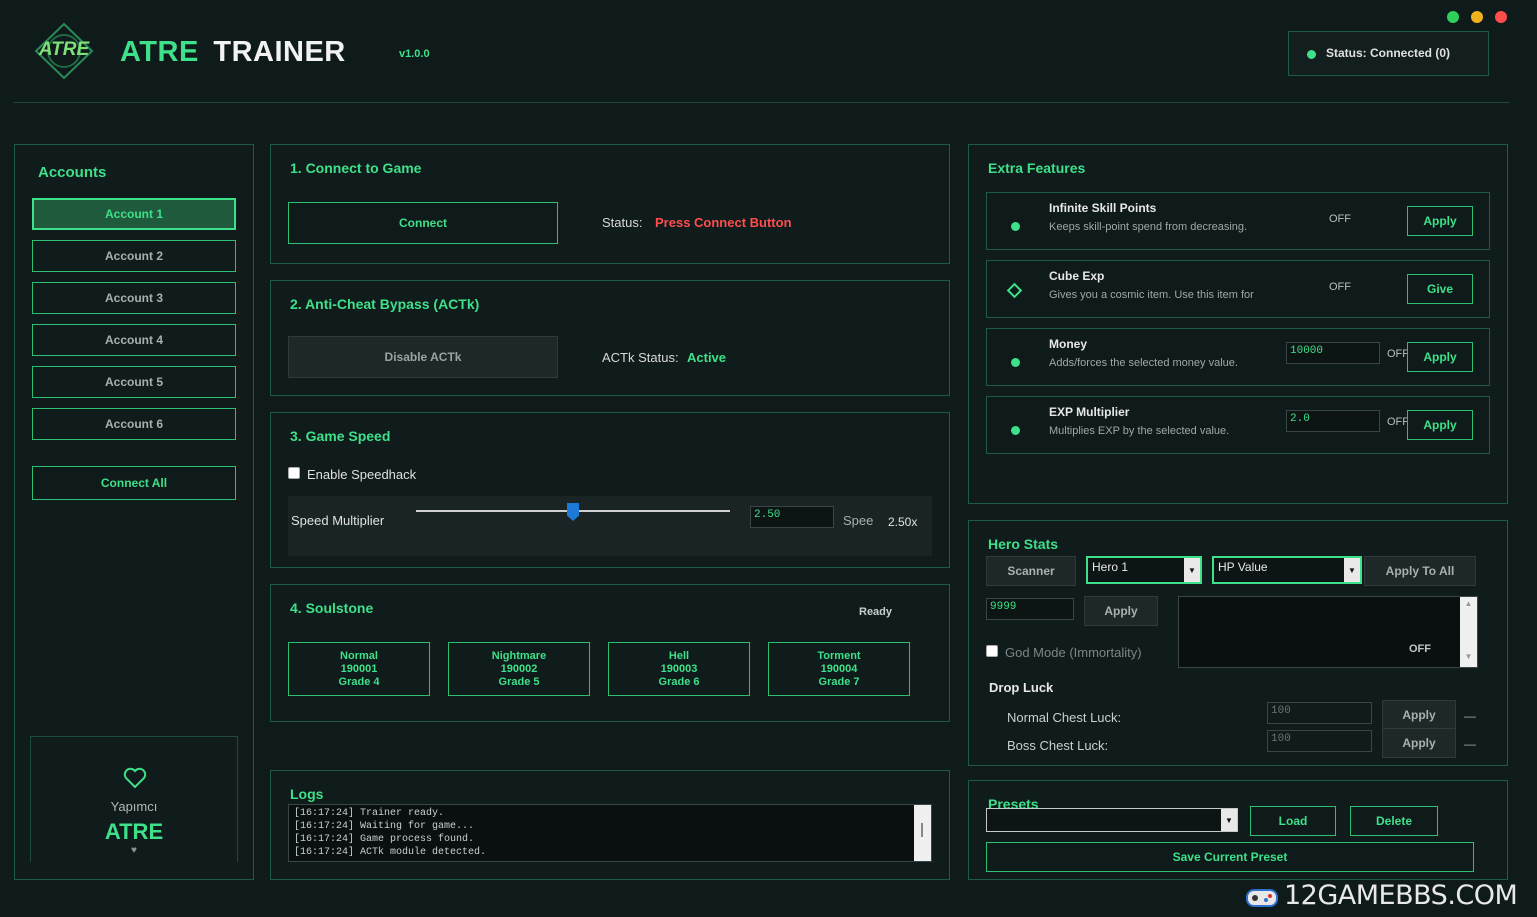 The width and height of the screenshot is (1537, 917). What do you see at coordinates (1319, 713) in the screenshot?
I see `normal-chest-input: 100` at bounding box center [1319, 713].